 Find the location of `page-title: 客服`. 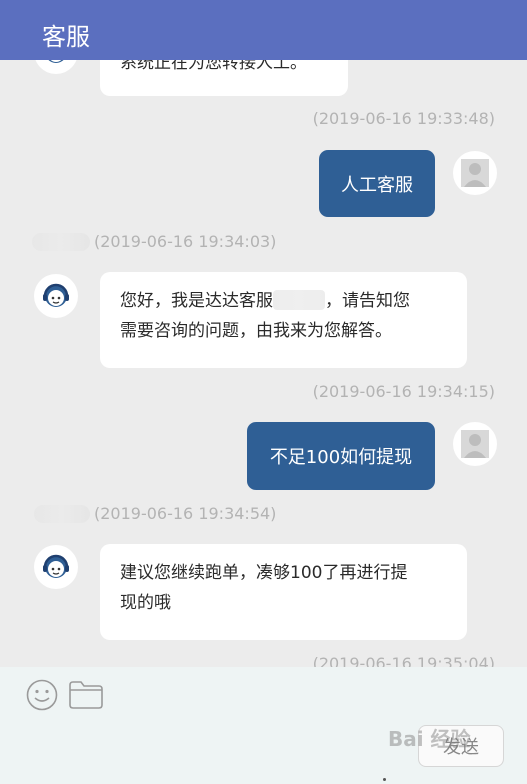

page-title: 客服 is located at coordinates (66, 37).